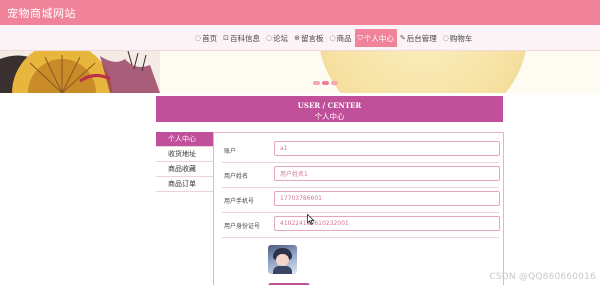 This screenshot has width=600, height=285. I want to click on moon-image, so click(423, 72).